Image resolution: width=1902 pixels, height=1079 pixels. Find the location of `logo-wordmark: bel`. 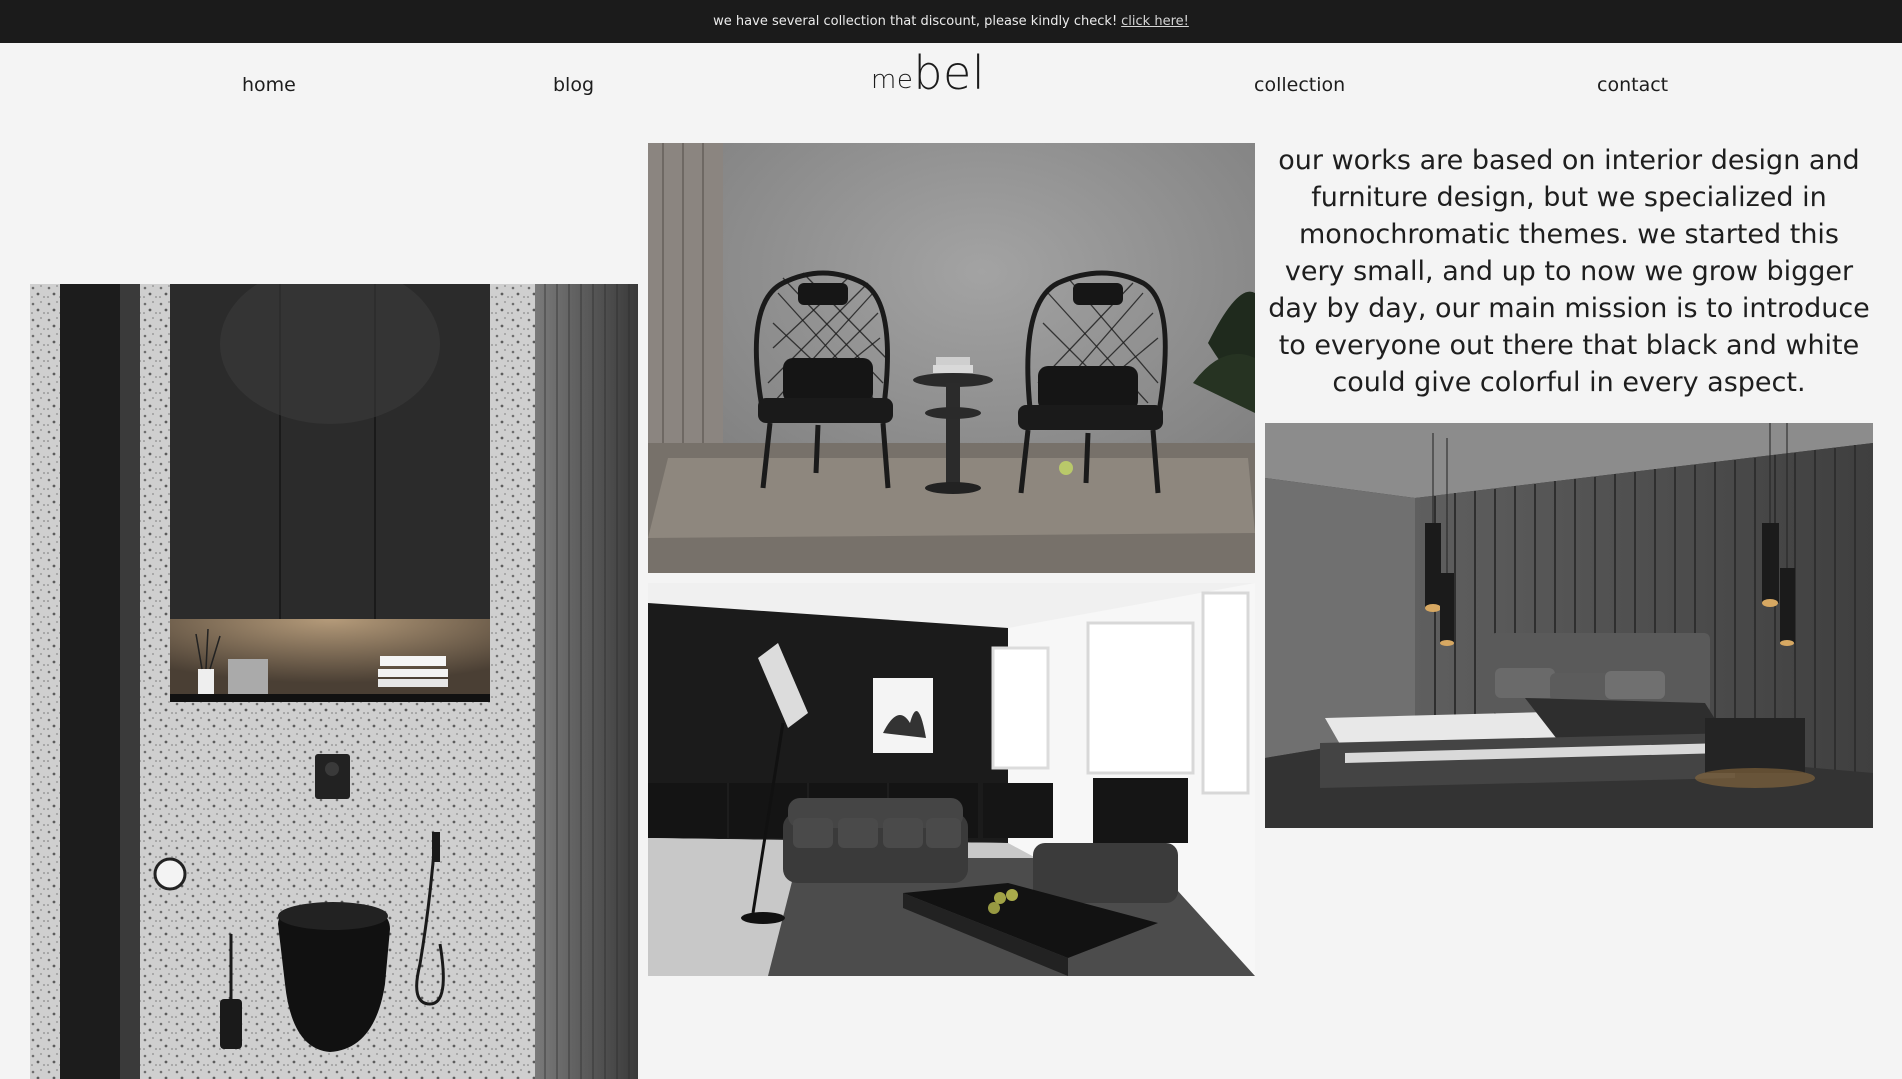

logo-wordmark: bel is located at coordinates (949, 73).